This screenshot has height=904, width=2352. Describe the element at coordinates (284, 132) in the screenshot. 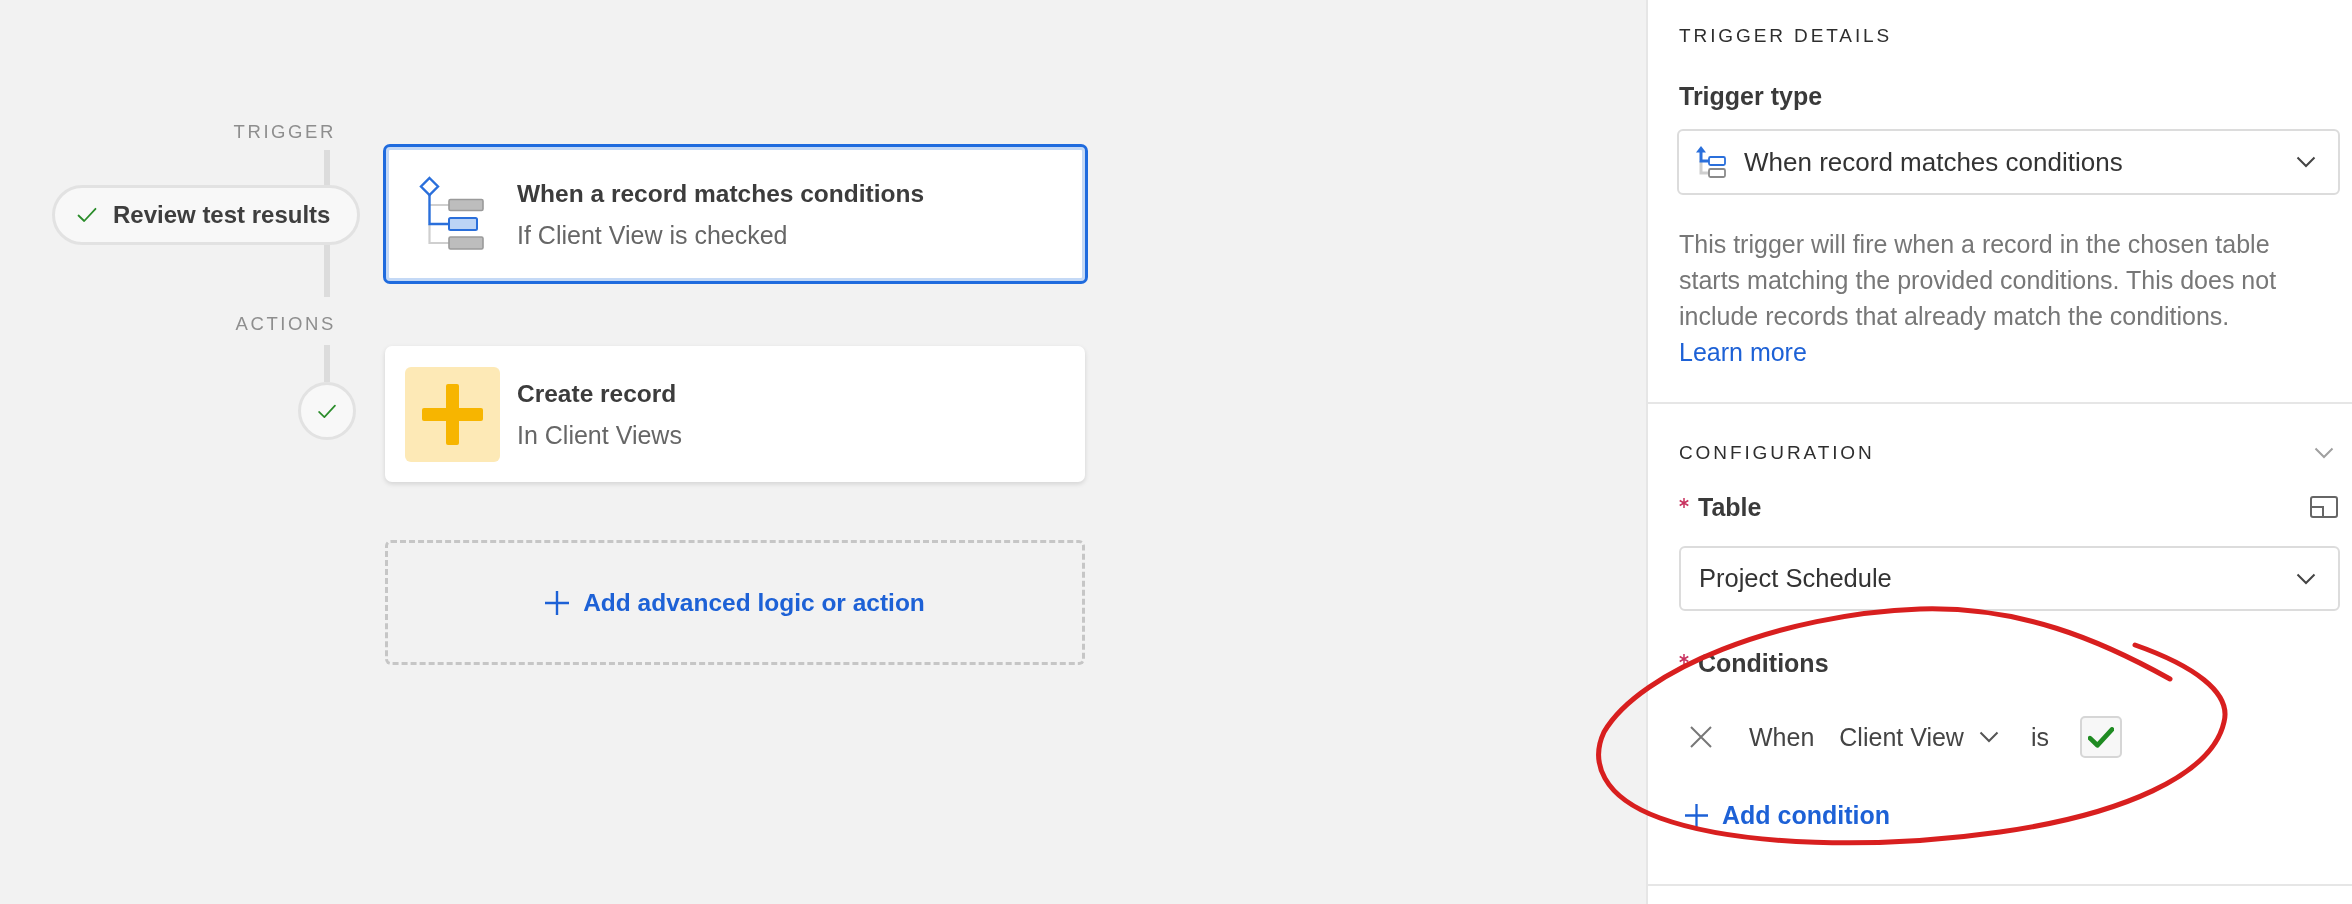

I see `section-label: TRIGGER` at that location.